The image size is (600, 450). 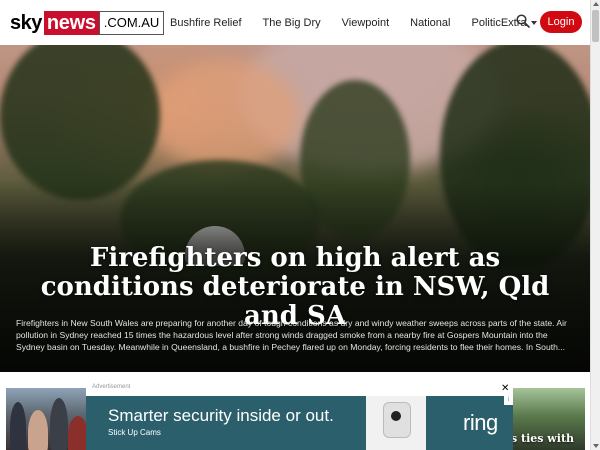 I want to click on hero-smoke, so click(x=225, y=115).